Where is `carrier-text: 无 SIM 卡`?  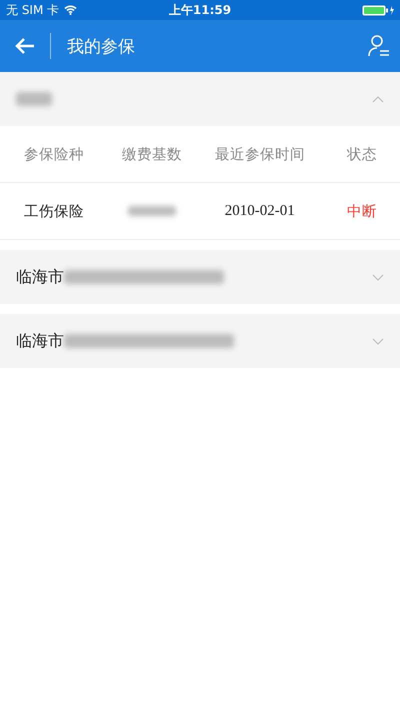 carrier-text: 无 SIM 卡 is located at coordinates (33, 10).